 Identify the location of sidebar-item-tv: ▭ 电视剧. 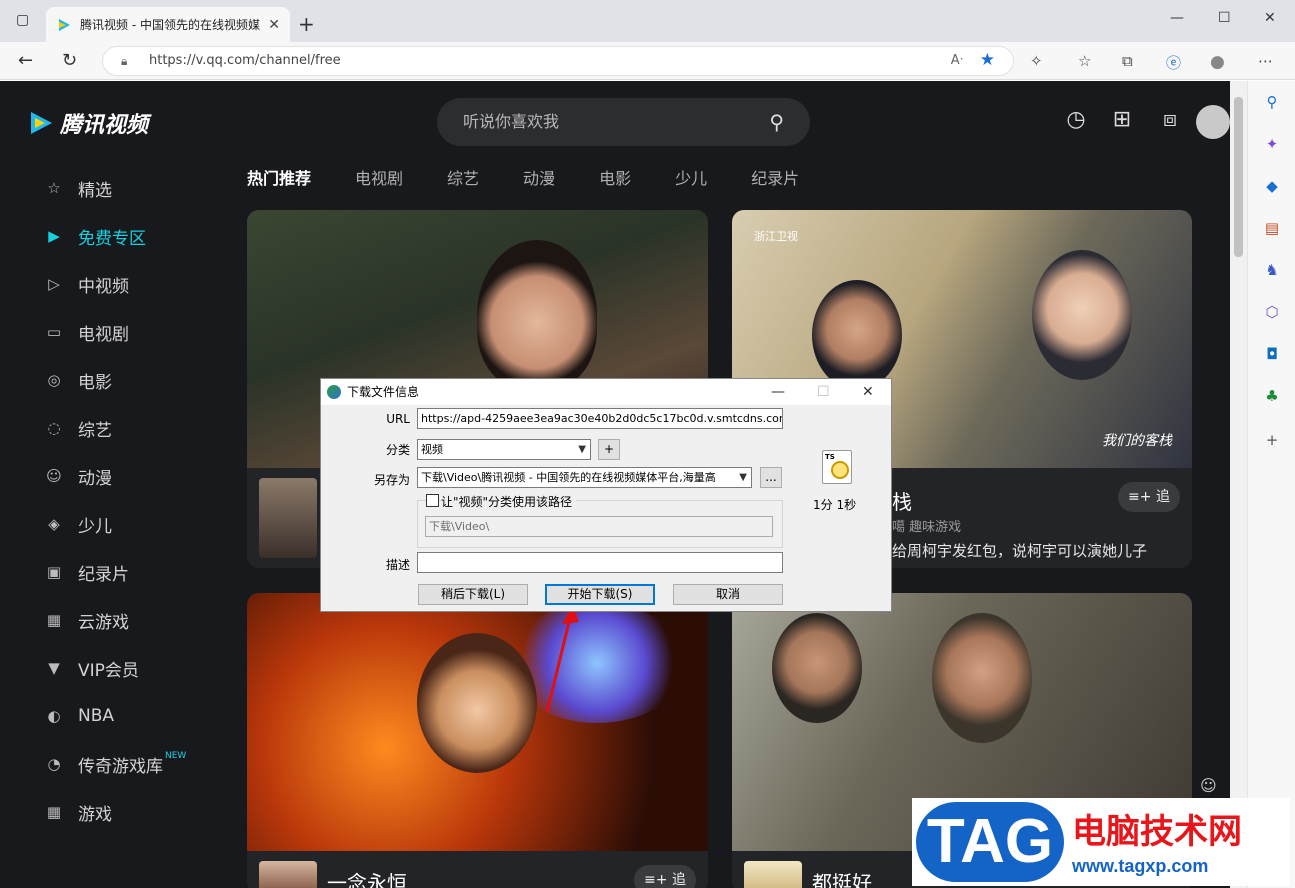
(100, 332).